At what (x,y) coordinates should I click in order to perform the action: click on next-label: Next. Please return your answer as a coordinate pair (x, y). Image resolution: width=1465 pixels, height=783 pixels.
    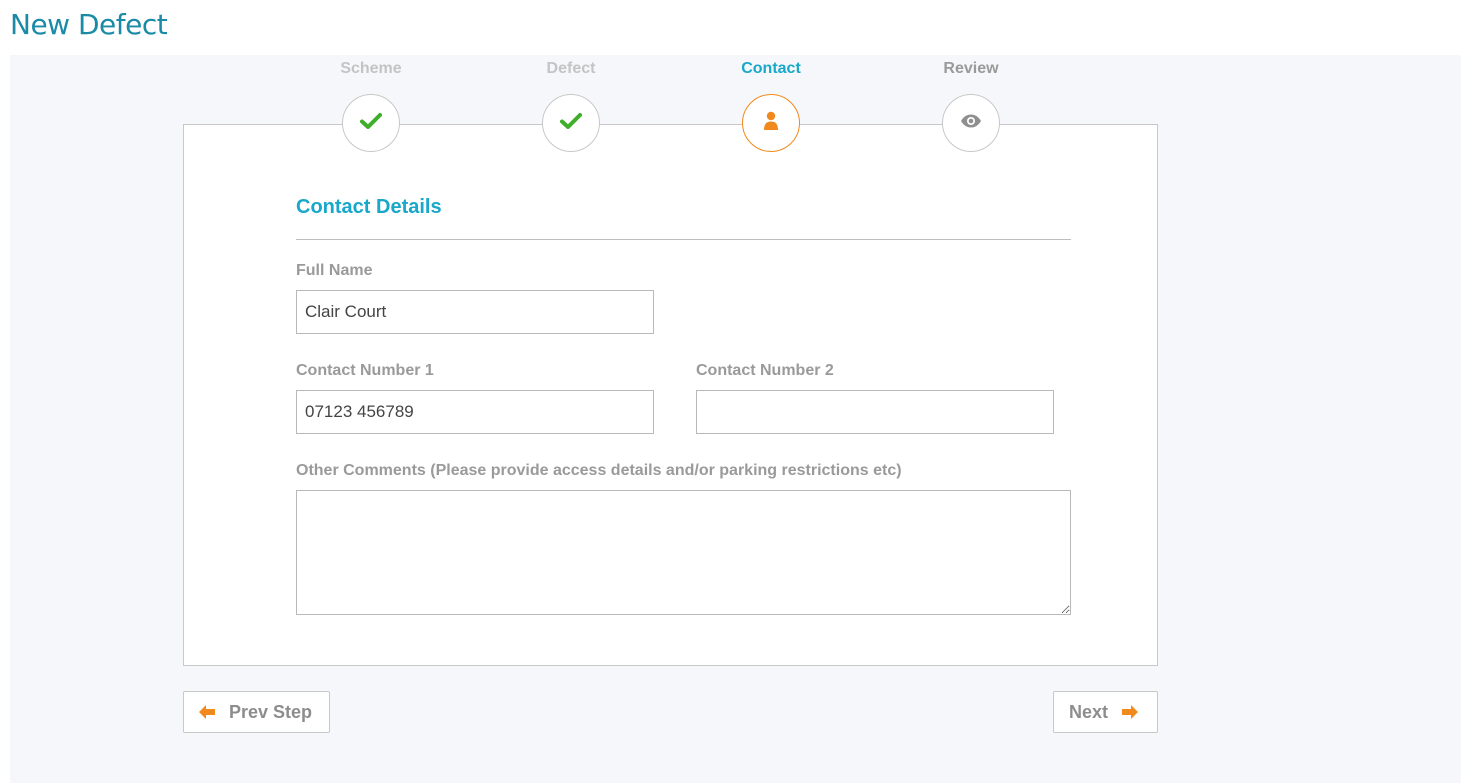
    Looking at the image, I should click on (1089, 711).